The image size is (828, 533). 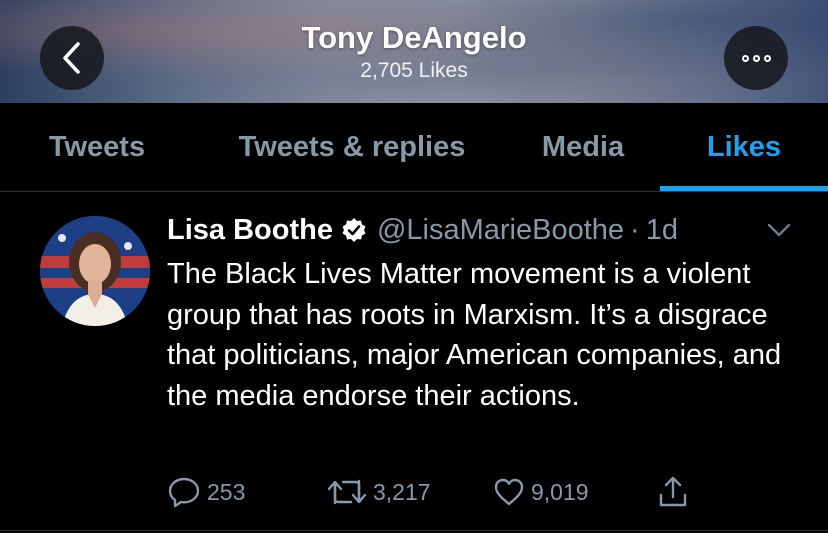 I want to click on profile-name: Tony DeAngelo, so click(x=414, y=37).